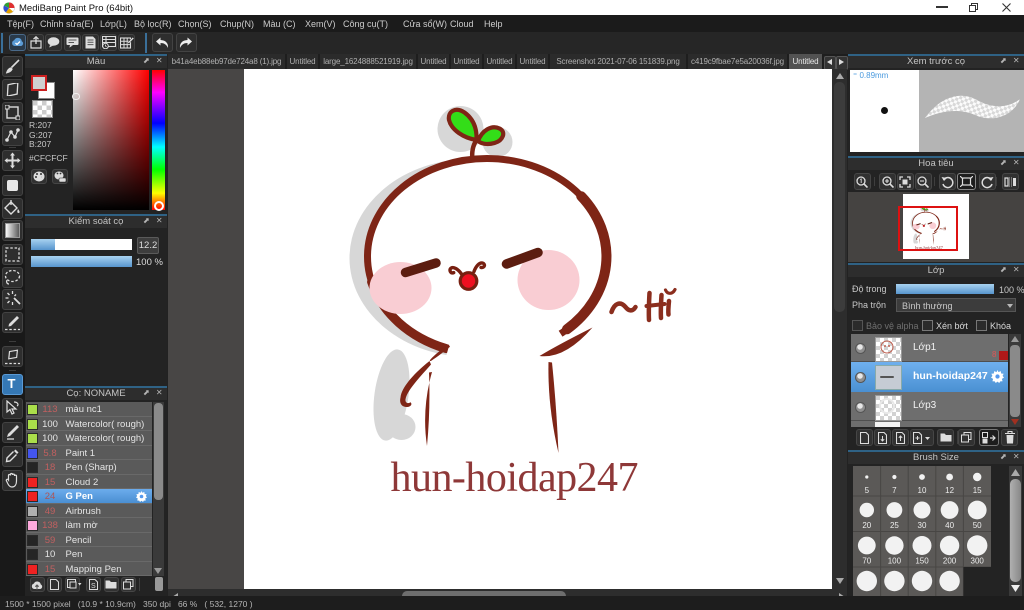 The image size is (1024, 610). I want to click on svg-text: 10, so click(922, 490).